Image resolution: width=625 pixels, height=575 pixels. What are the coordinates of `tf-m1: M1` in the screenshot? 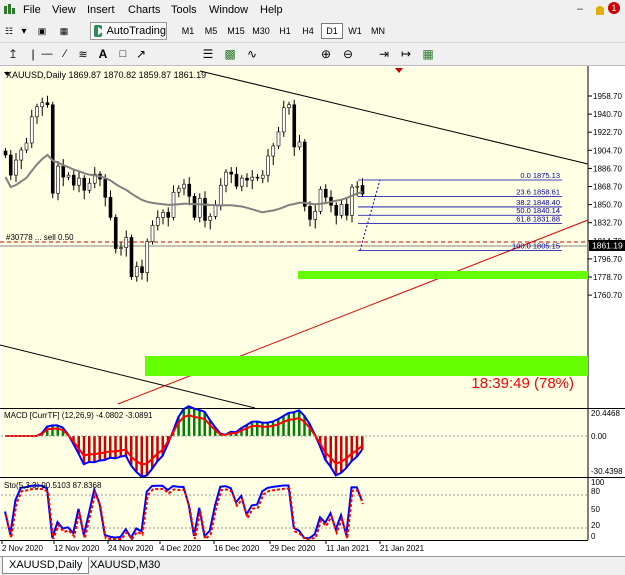 It's located at (188, 31).